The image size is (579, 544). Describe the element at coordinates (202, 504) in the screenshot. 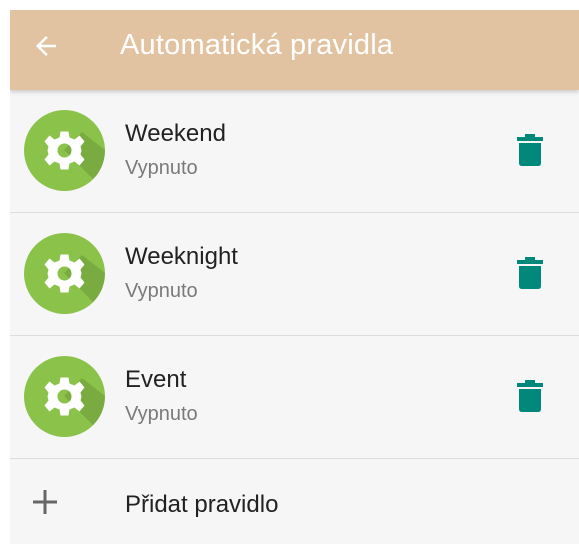

I see `add-rule-label: Přidat pravidlo` at that location.